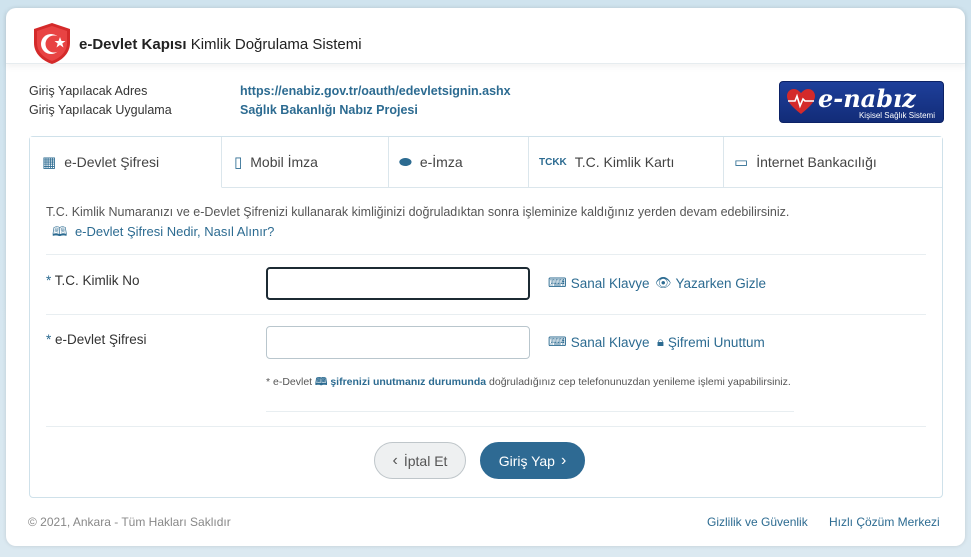  Describe the element at coordinates (289, 382) in the screenshot. I see `note-prefix: * e-Devlet` at that location.